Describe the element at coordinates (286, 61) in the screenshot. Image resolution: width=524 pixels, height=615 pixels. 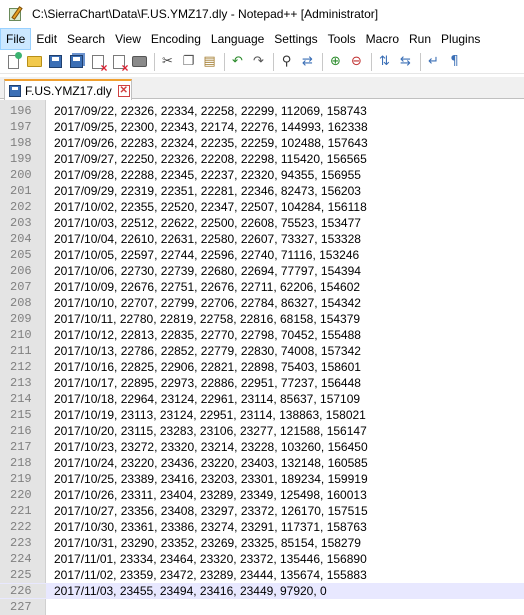
I see `find-icon: ⚲` at that location.